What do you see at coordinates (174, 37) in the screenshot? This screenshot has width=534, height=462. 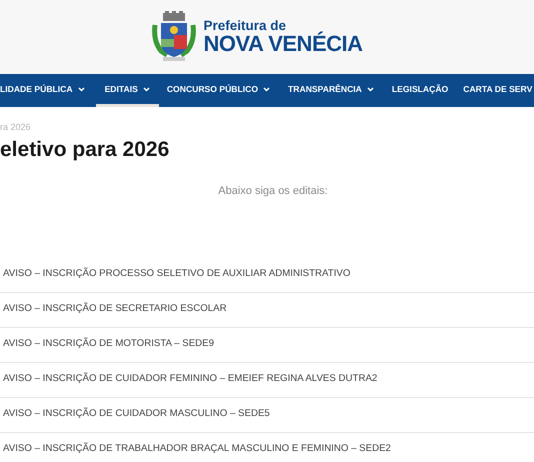 I see `coat-of-arms-icon` at bounding box center [174, 37].